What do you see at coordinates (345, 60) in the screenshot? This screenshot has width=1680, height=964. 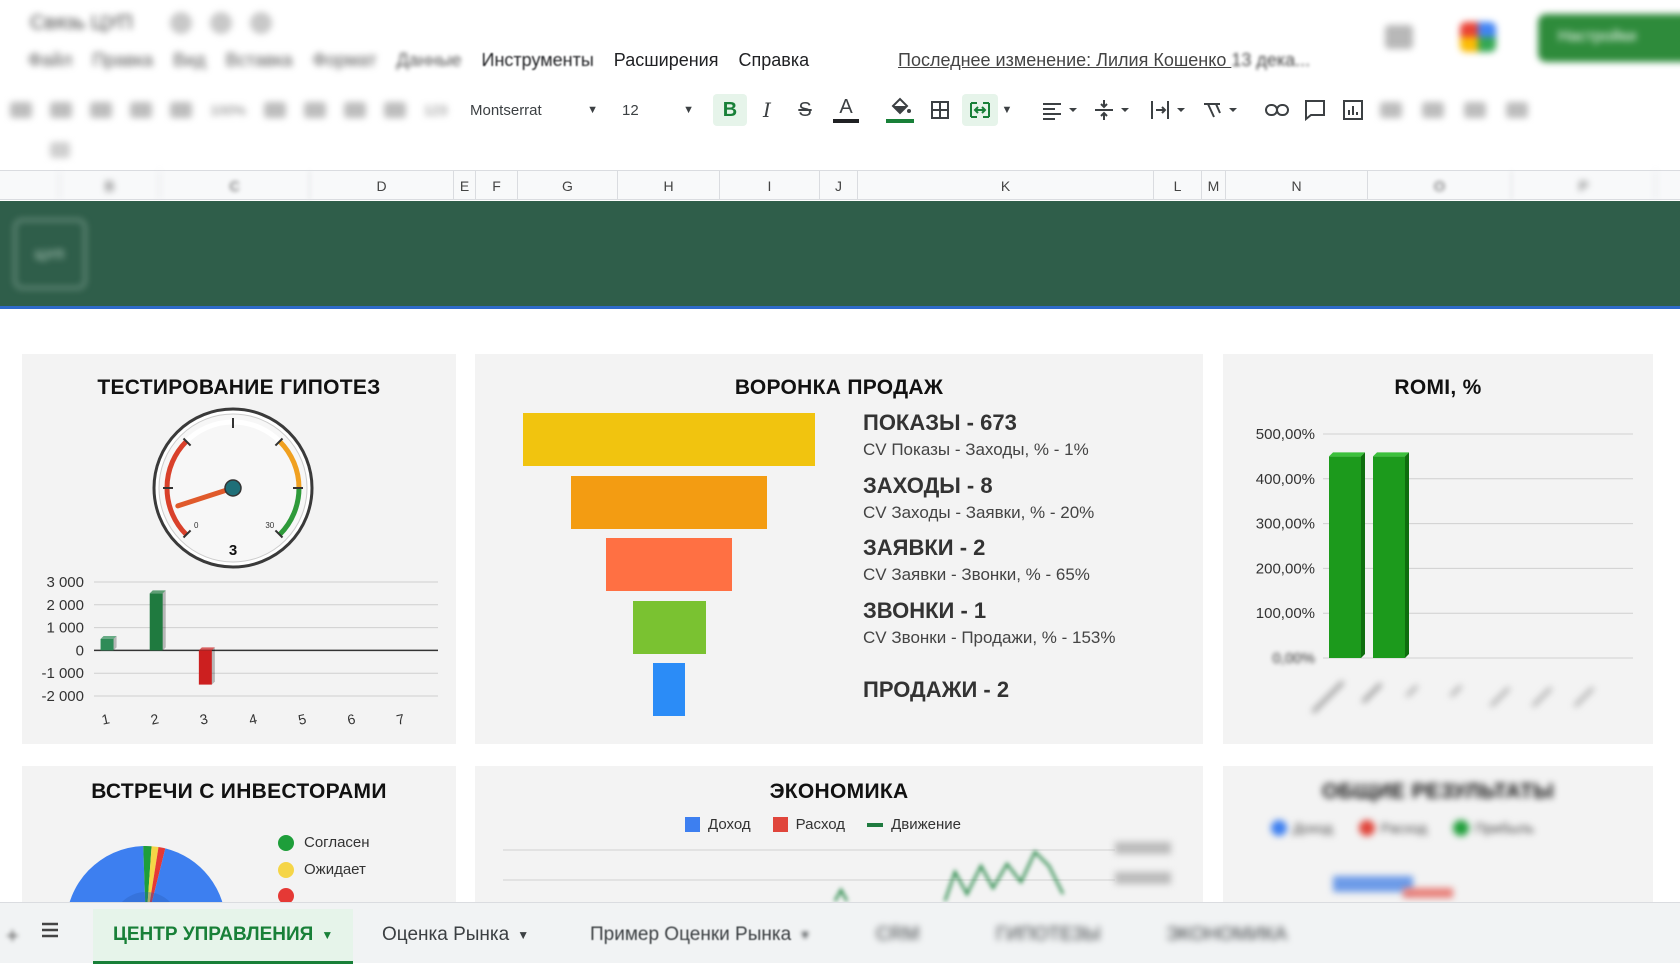 I see `menu-format: Формат` at bounding box center [345, 60].